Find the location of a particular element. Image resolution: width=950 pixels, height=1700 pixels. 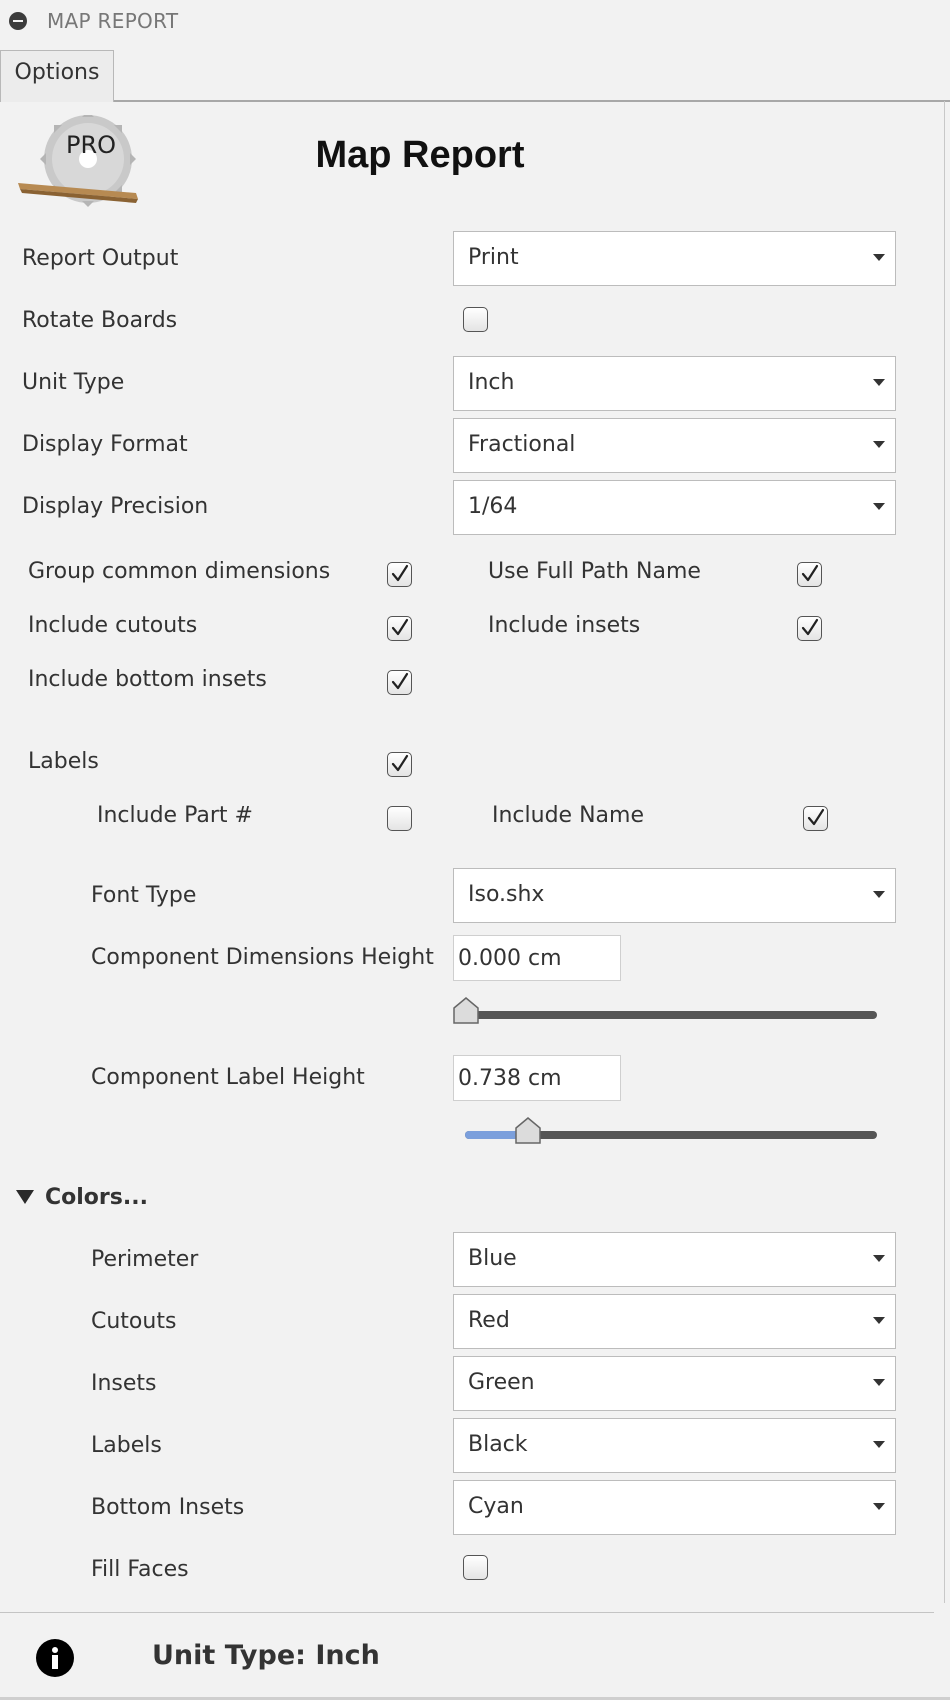

info-icon is located at coordinates (55, 1658).